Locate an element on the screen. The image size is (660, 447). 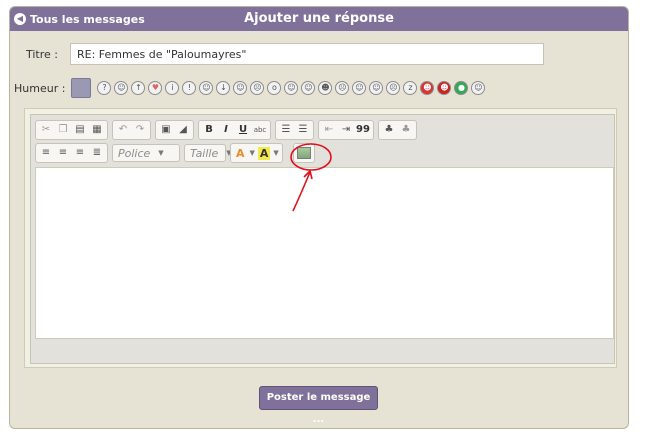
red-annotation is located at coordinates (311, 177).